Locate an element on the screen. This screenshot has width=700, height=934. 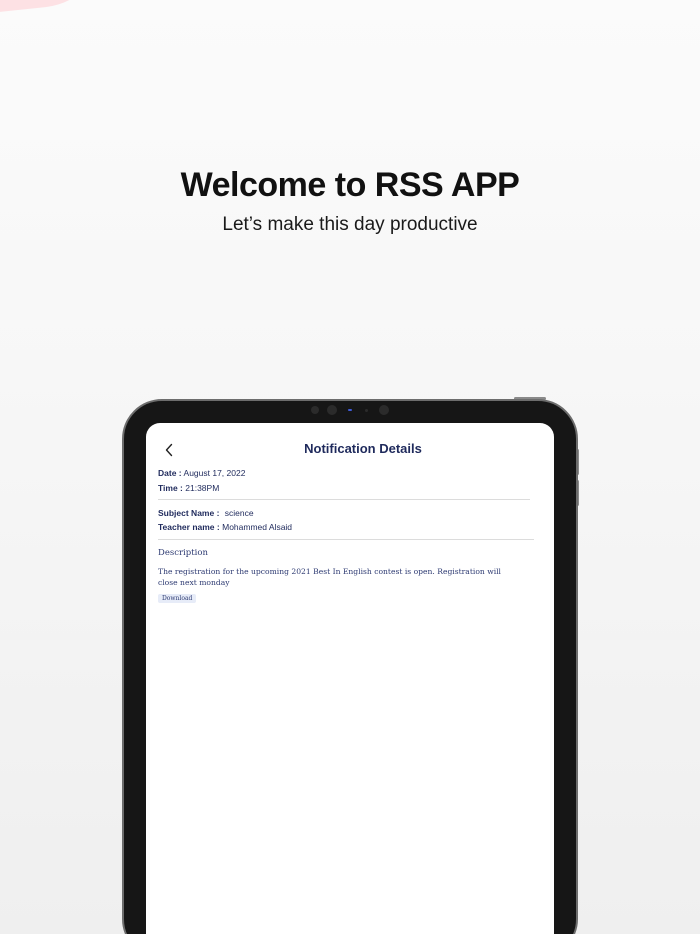
date-value: August 17, 2022 is located at coordinates (214, 473).